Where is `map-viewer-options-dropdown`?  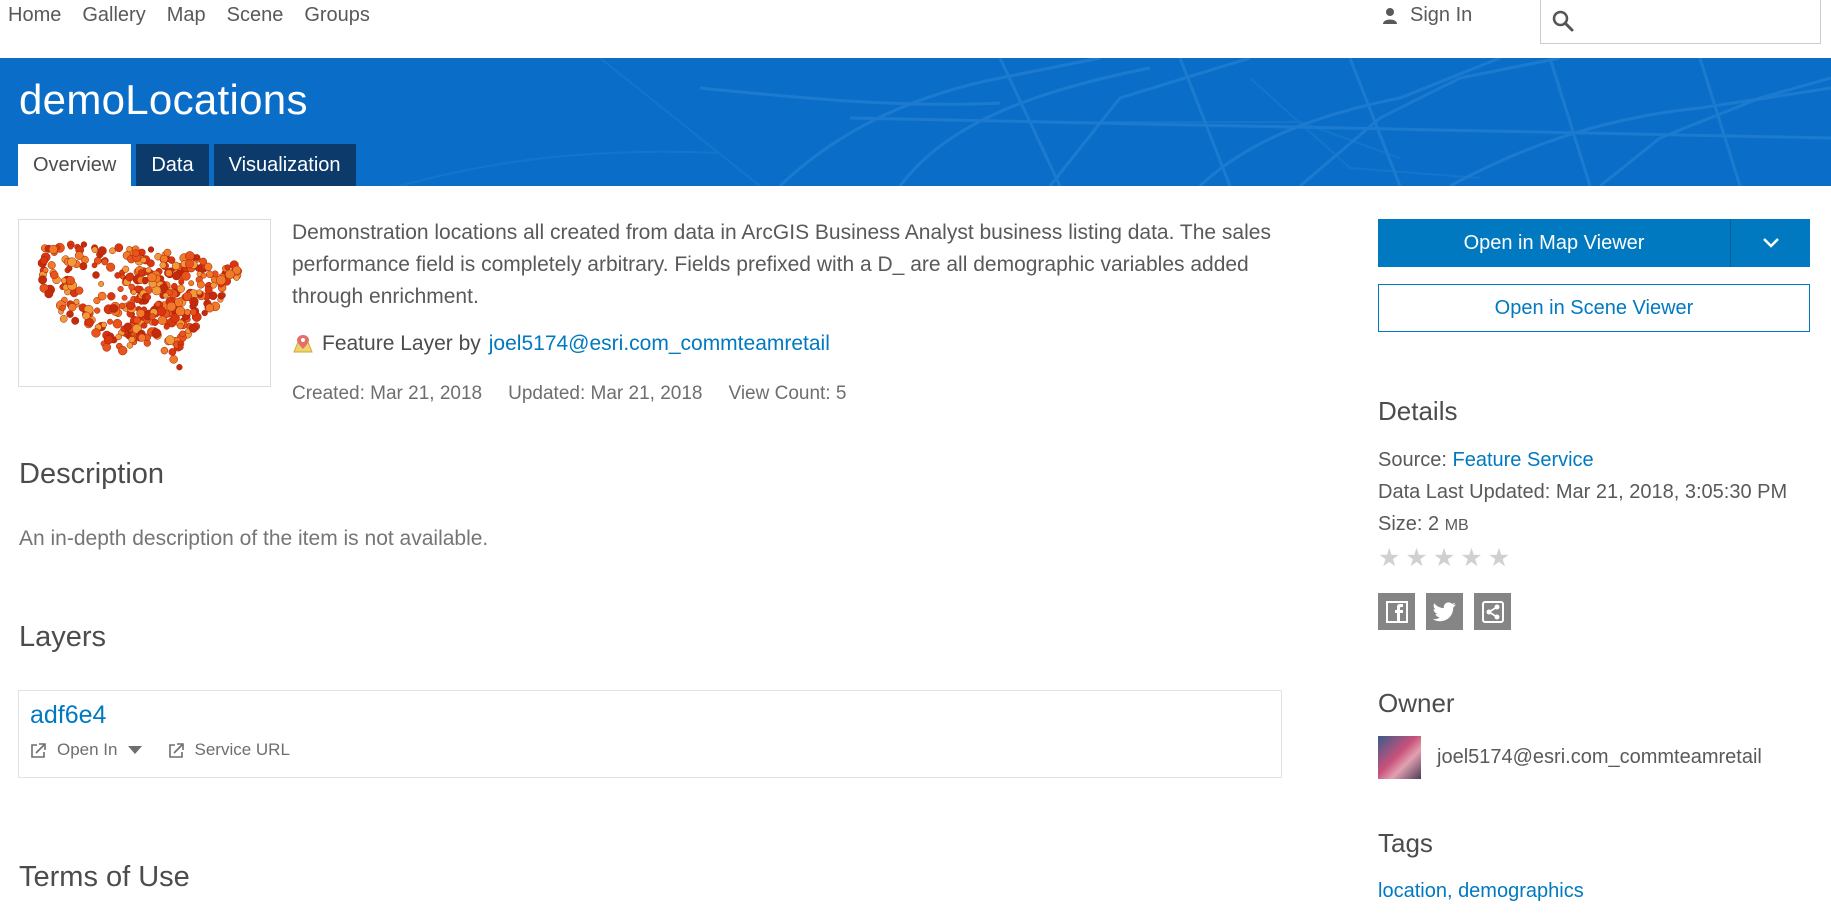 map-viewer-options-dropdown is located at coordinates (1770, 243).